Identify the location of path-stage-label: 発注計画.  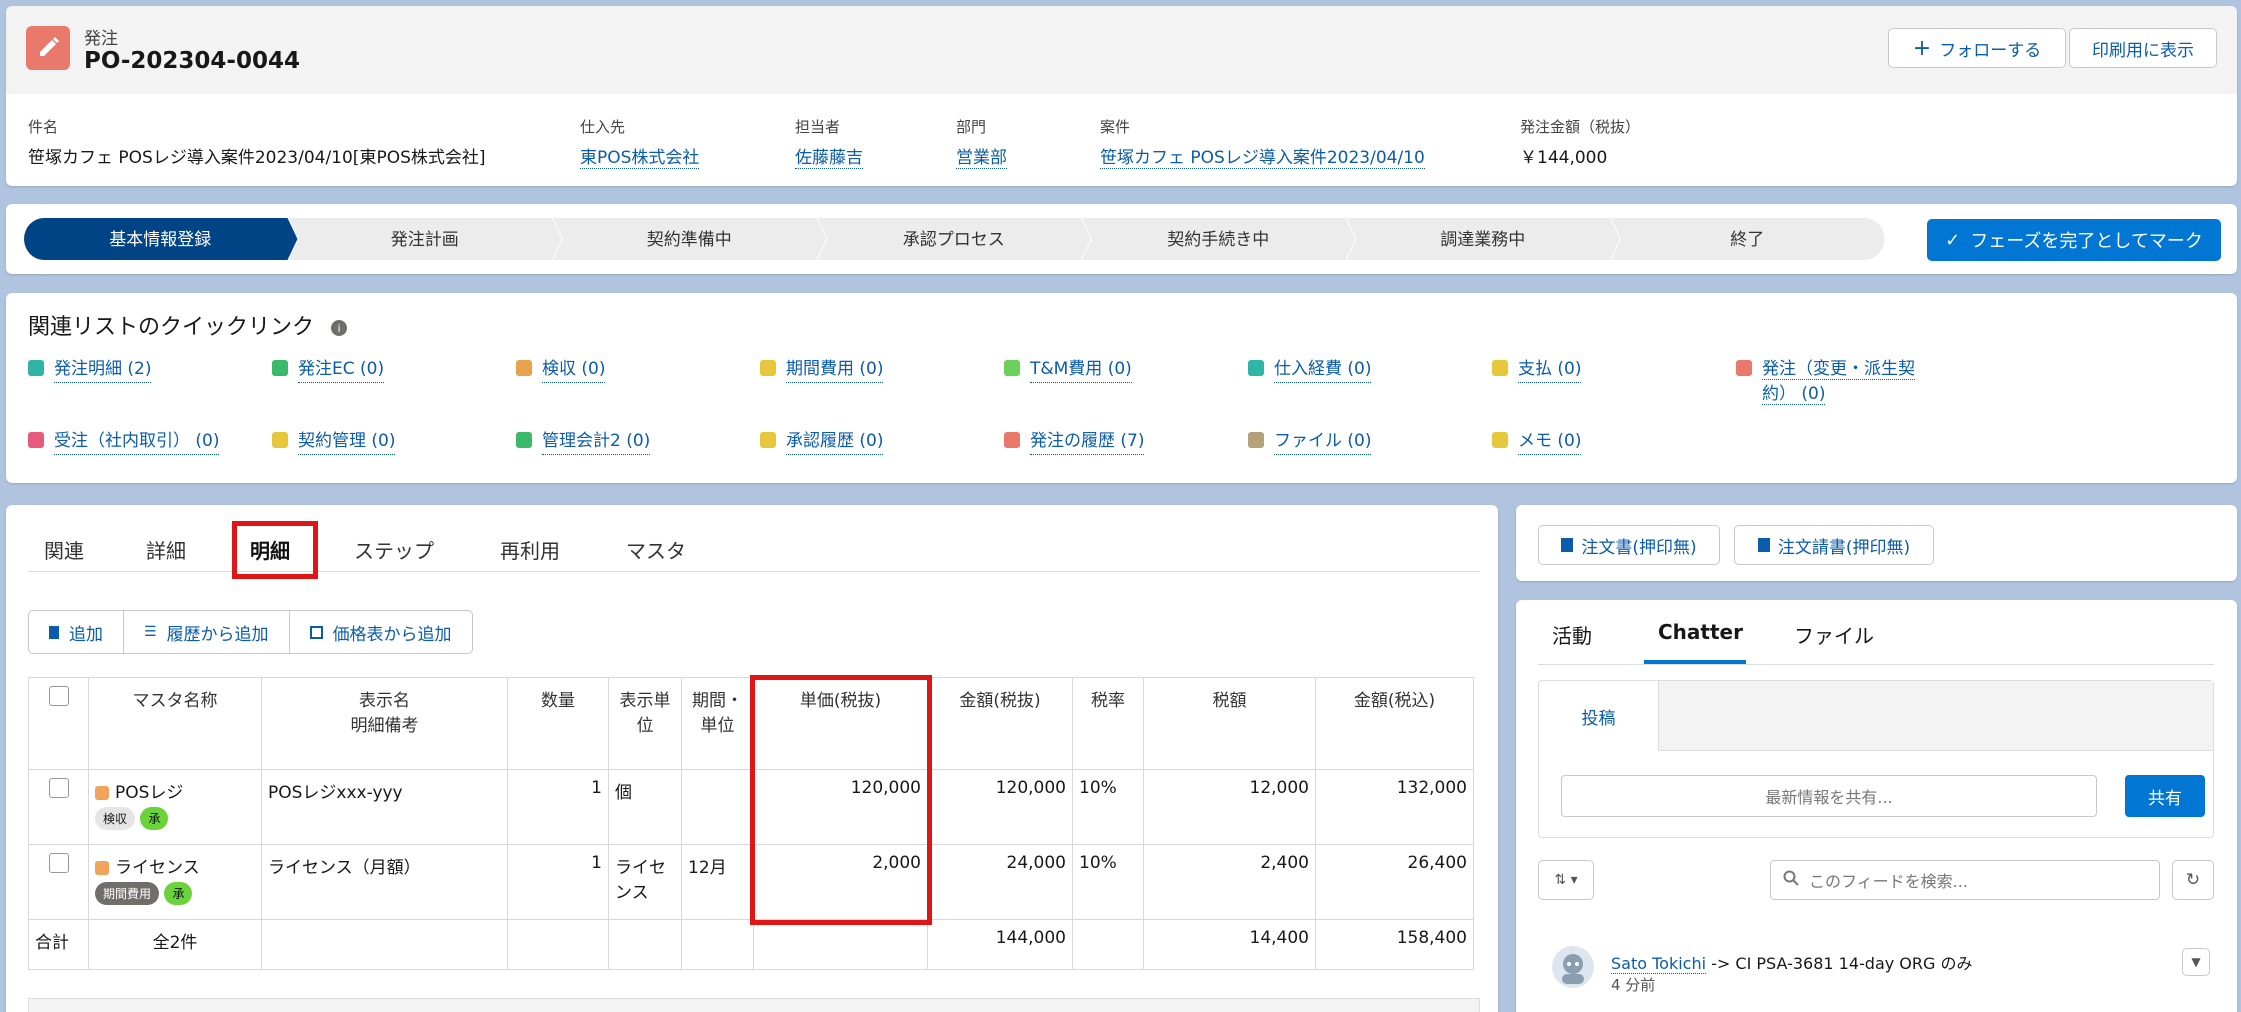
(425, 240).